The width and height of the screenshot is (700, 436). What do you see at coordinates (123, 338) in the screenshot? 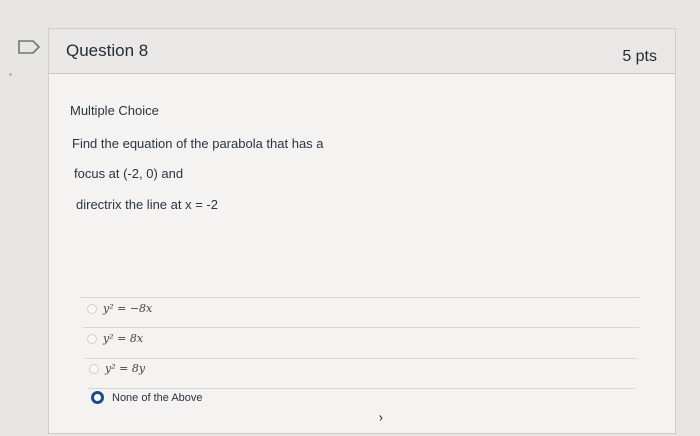
I see `answer-option-label: y² = 8x` at bounding box center [123, 338].